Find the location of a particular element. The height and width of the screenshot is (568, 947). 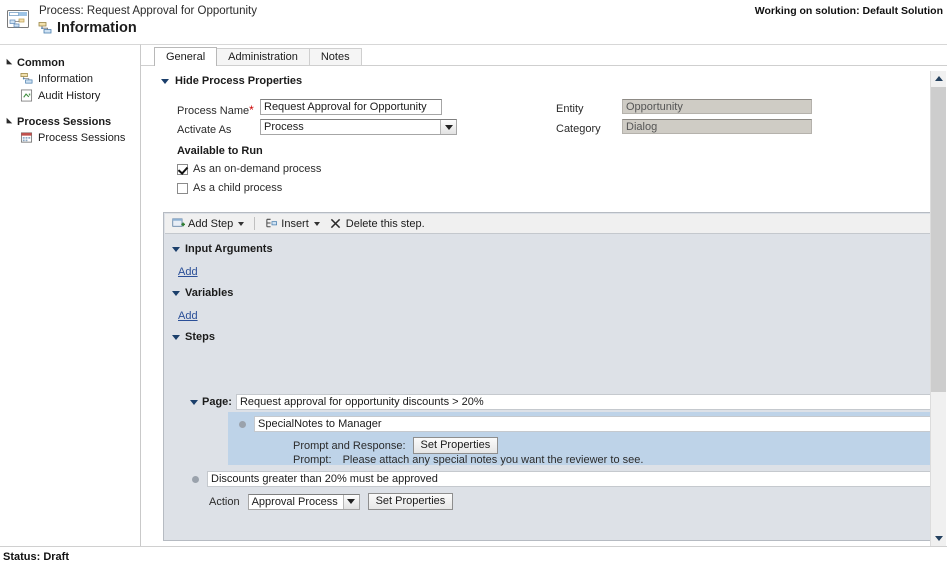

steps-toolbar: Add Step Insert Delete this step. is located at coordinates (554, 224).